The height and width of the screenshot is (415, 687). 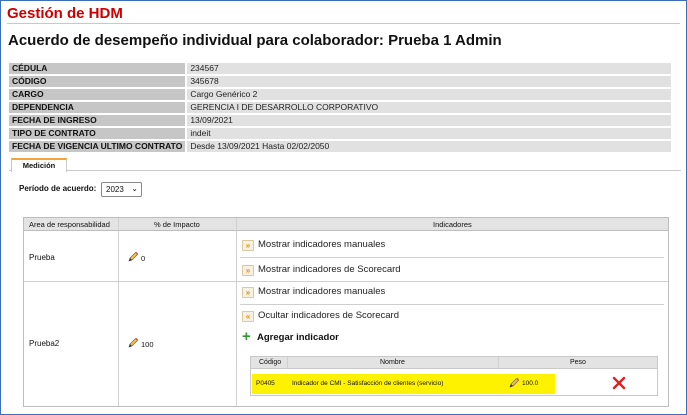 I want to click on info-value: GERENCIA I DE DESARROLLO CORPORATIVO, so click(x=428, y=107).